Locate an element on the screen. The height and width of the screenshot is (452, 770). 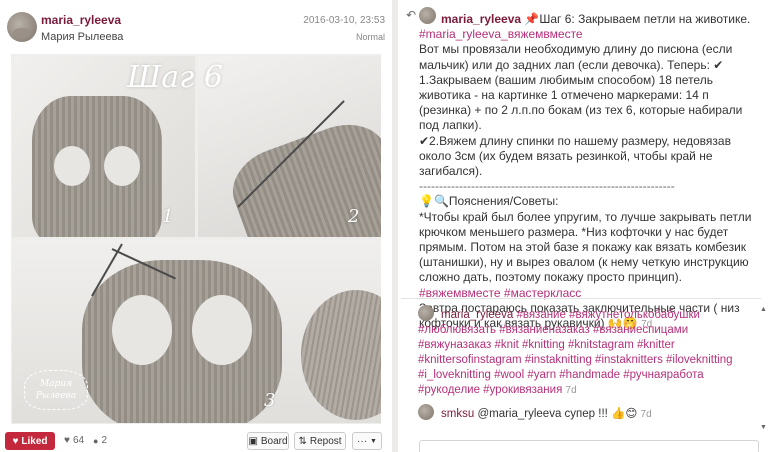
board-icon: ▣ is located at coordinates (253, 441).